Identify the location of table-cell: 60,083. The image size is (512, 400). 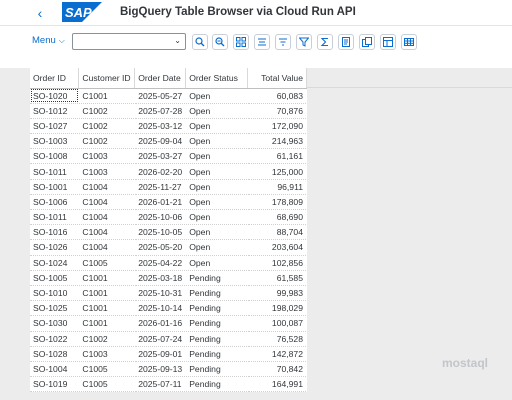
(277, 96).